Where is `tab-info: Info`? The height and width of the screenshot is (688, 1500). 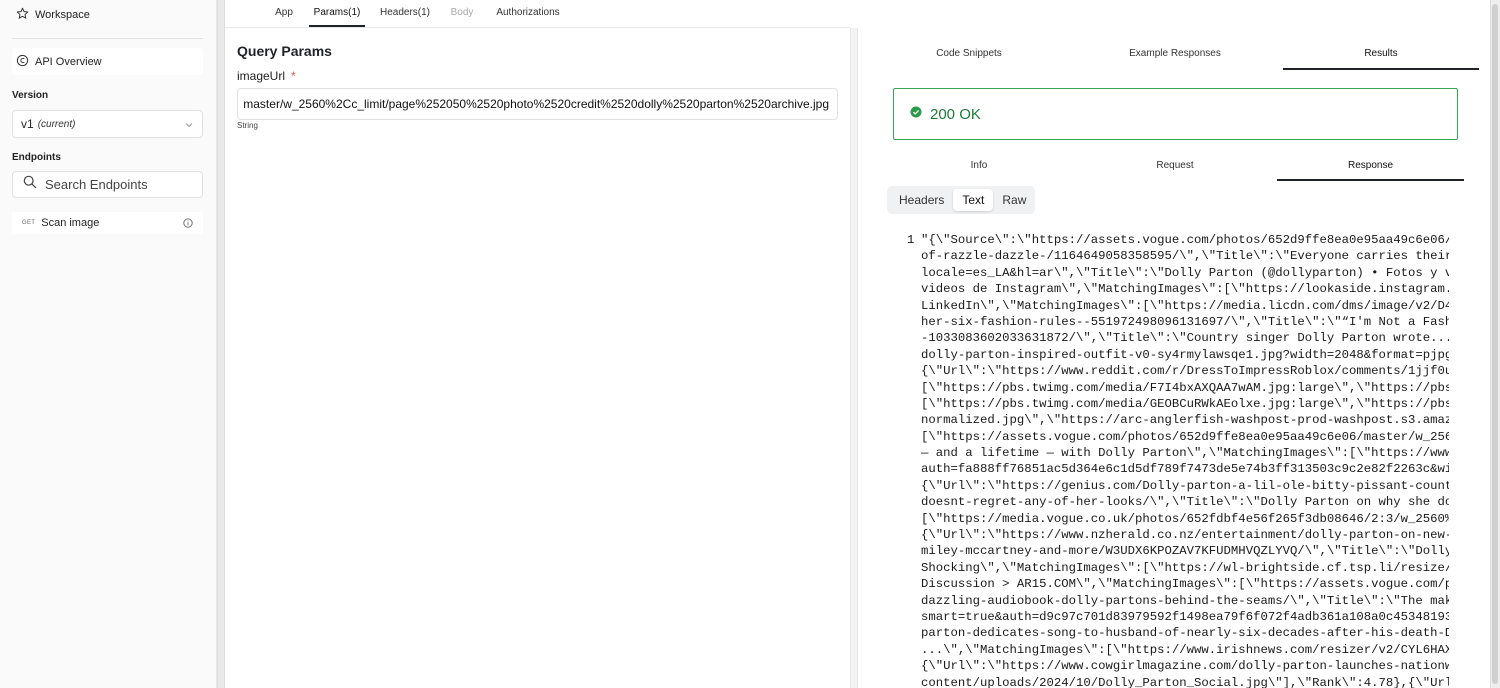 tab-info: Info is located at coordinates (979, 166).